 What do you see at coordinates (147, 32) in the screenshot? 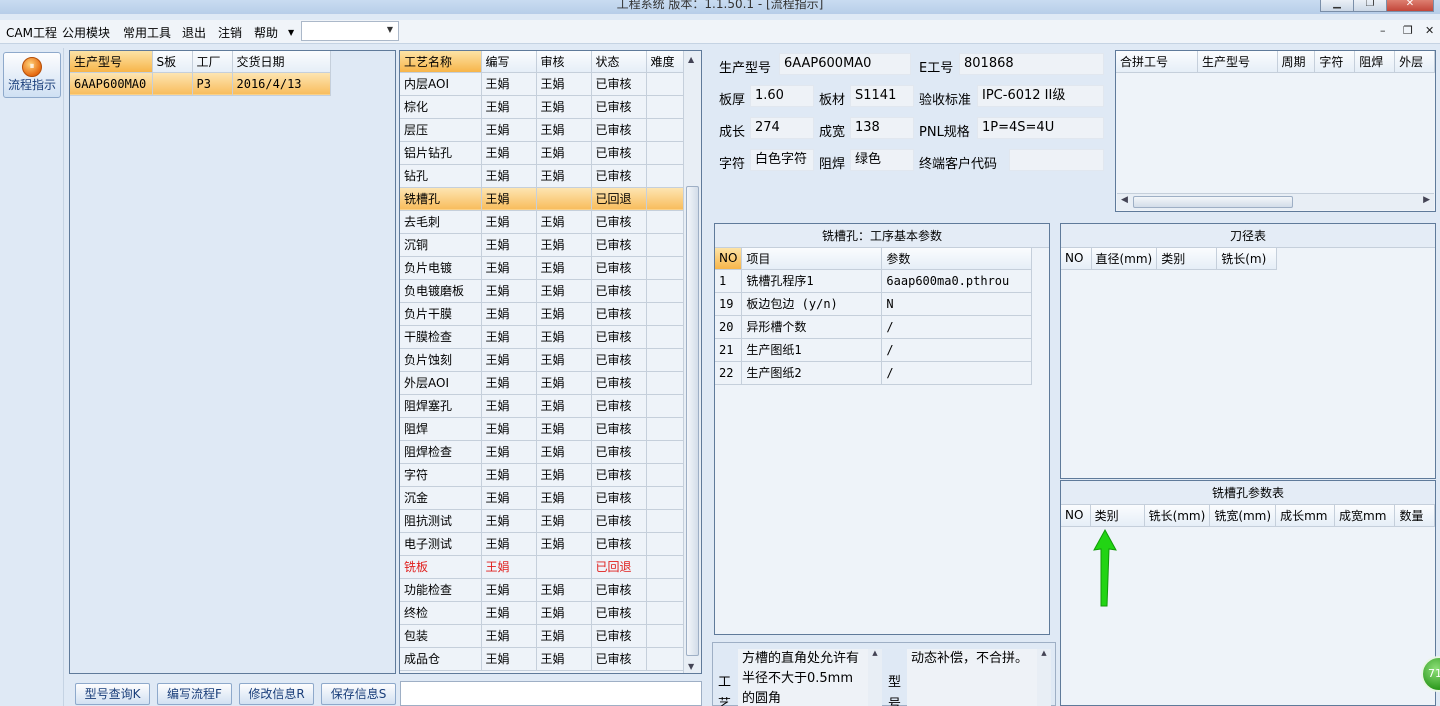
I see `menu-tools: 常用工具` at bounding box center [147, 32].